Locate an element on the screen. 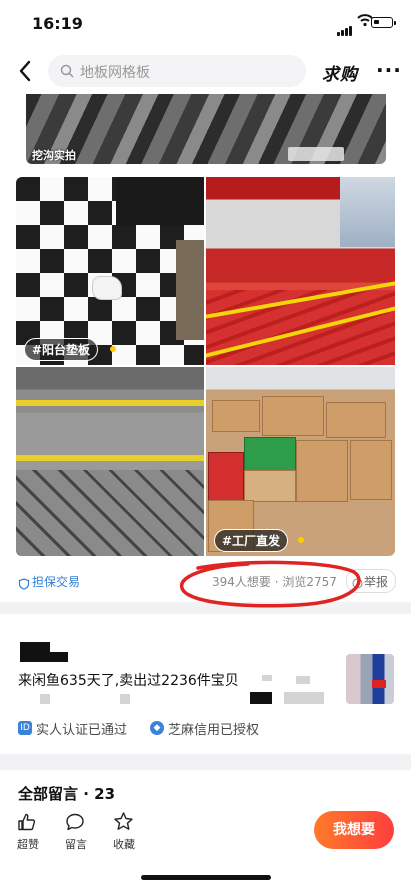 Image resolution: width=411 pixels, height=890 pixels. badge-sesame-credit: 芝麻信用已授权 is located at coordinates (214, 730).